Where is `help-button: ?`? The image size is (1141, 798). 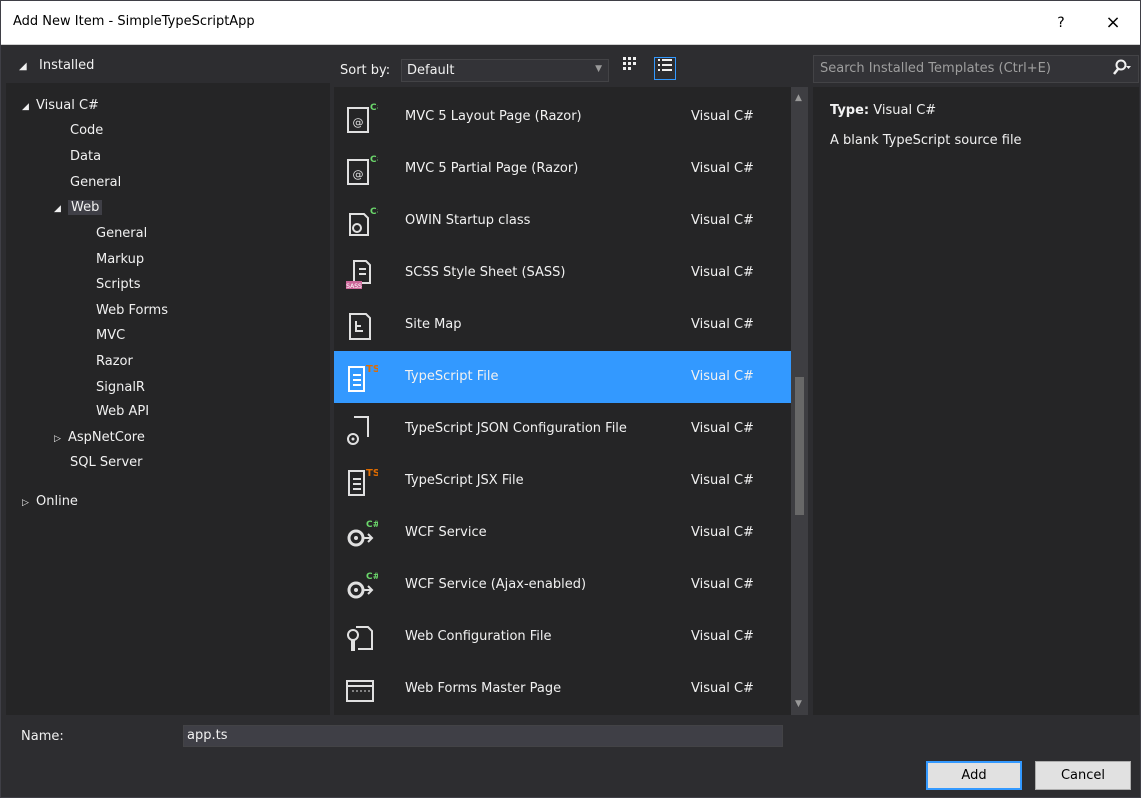
help-button: ? is located at coordinates (1061, 23).